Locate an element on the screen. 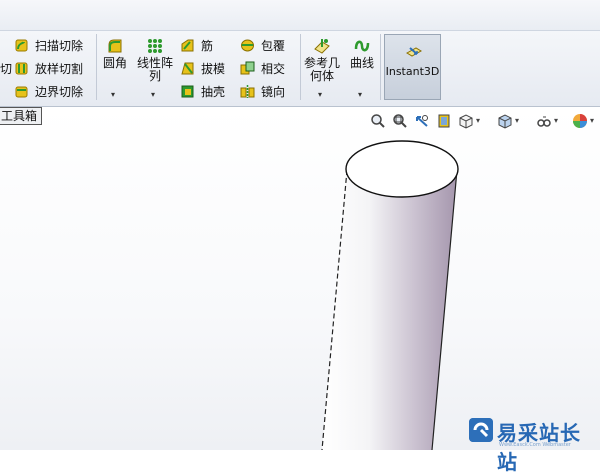 The image size is (600, 475). curves-button: 曲线 is located at coordinates (362, 53).